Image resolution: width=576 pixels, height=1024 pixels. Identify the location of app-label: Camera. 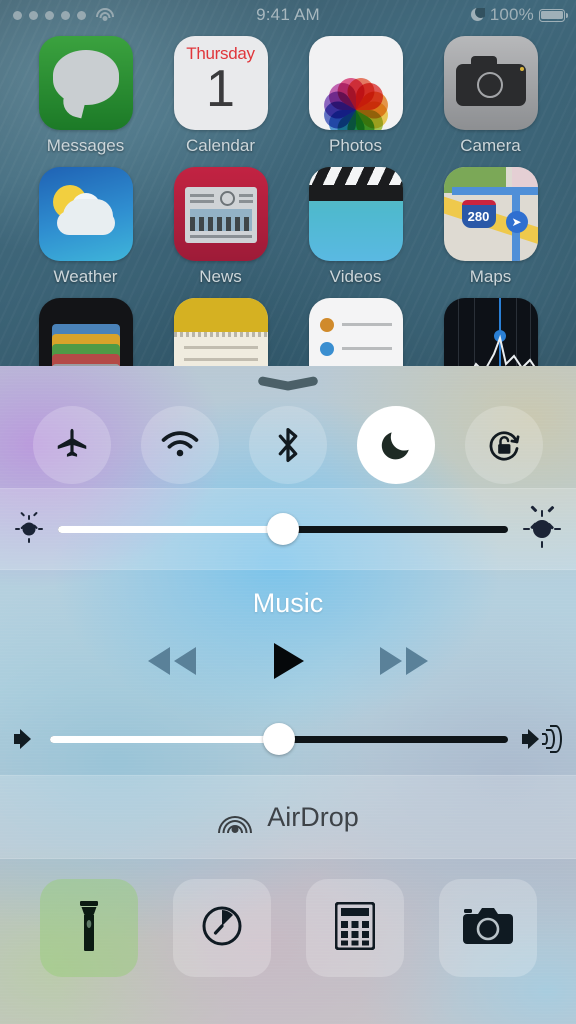
(490, 145).